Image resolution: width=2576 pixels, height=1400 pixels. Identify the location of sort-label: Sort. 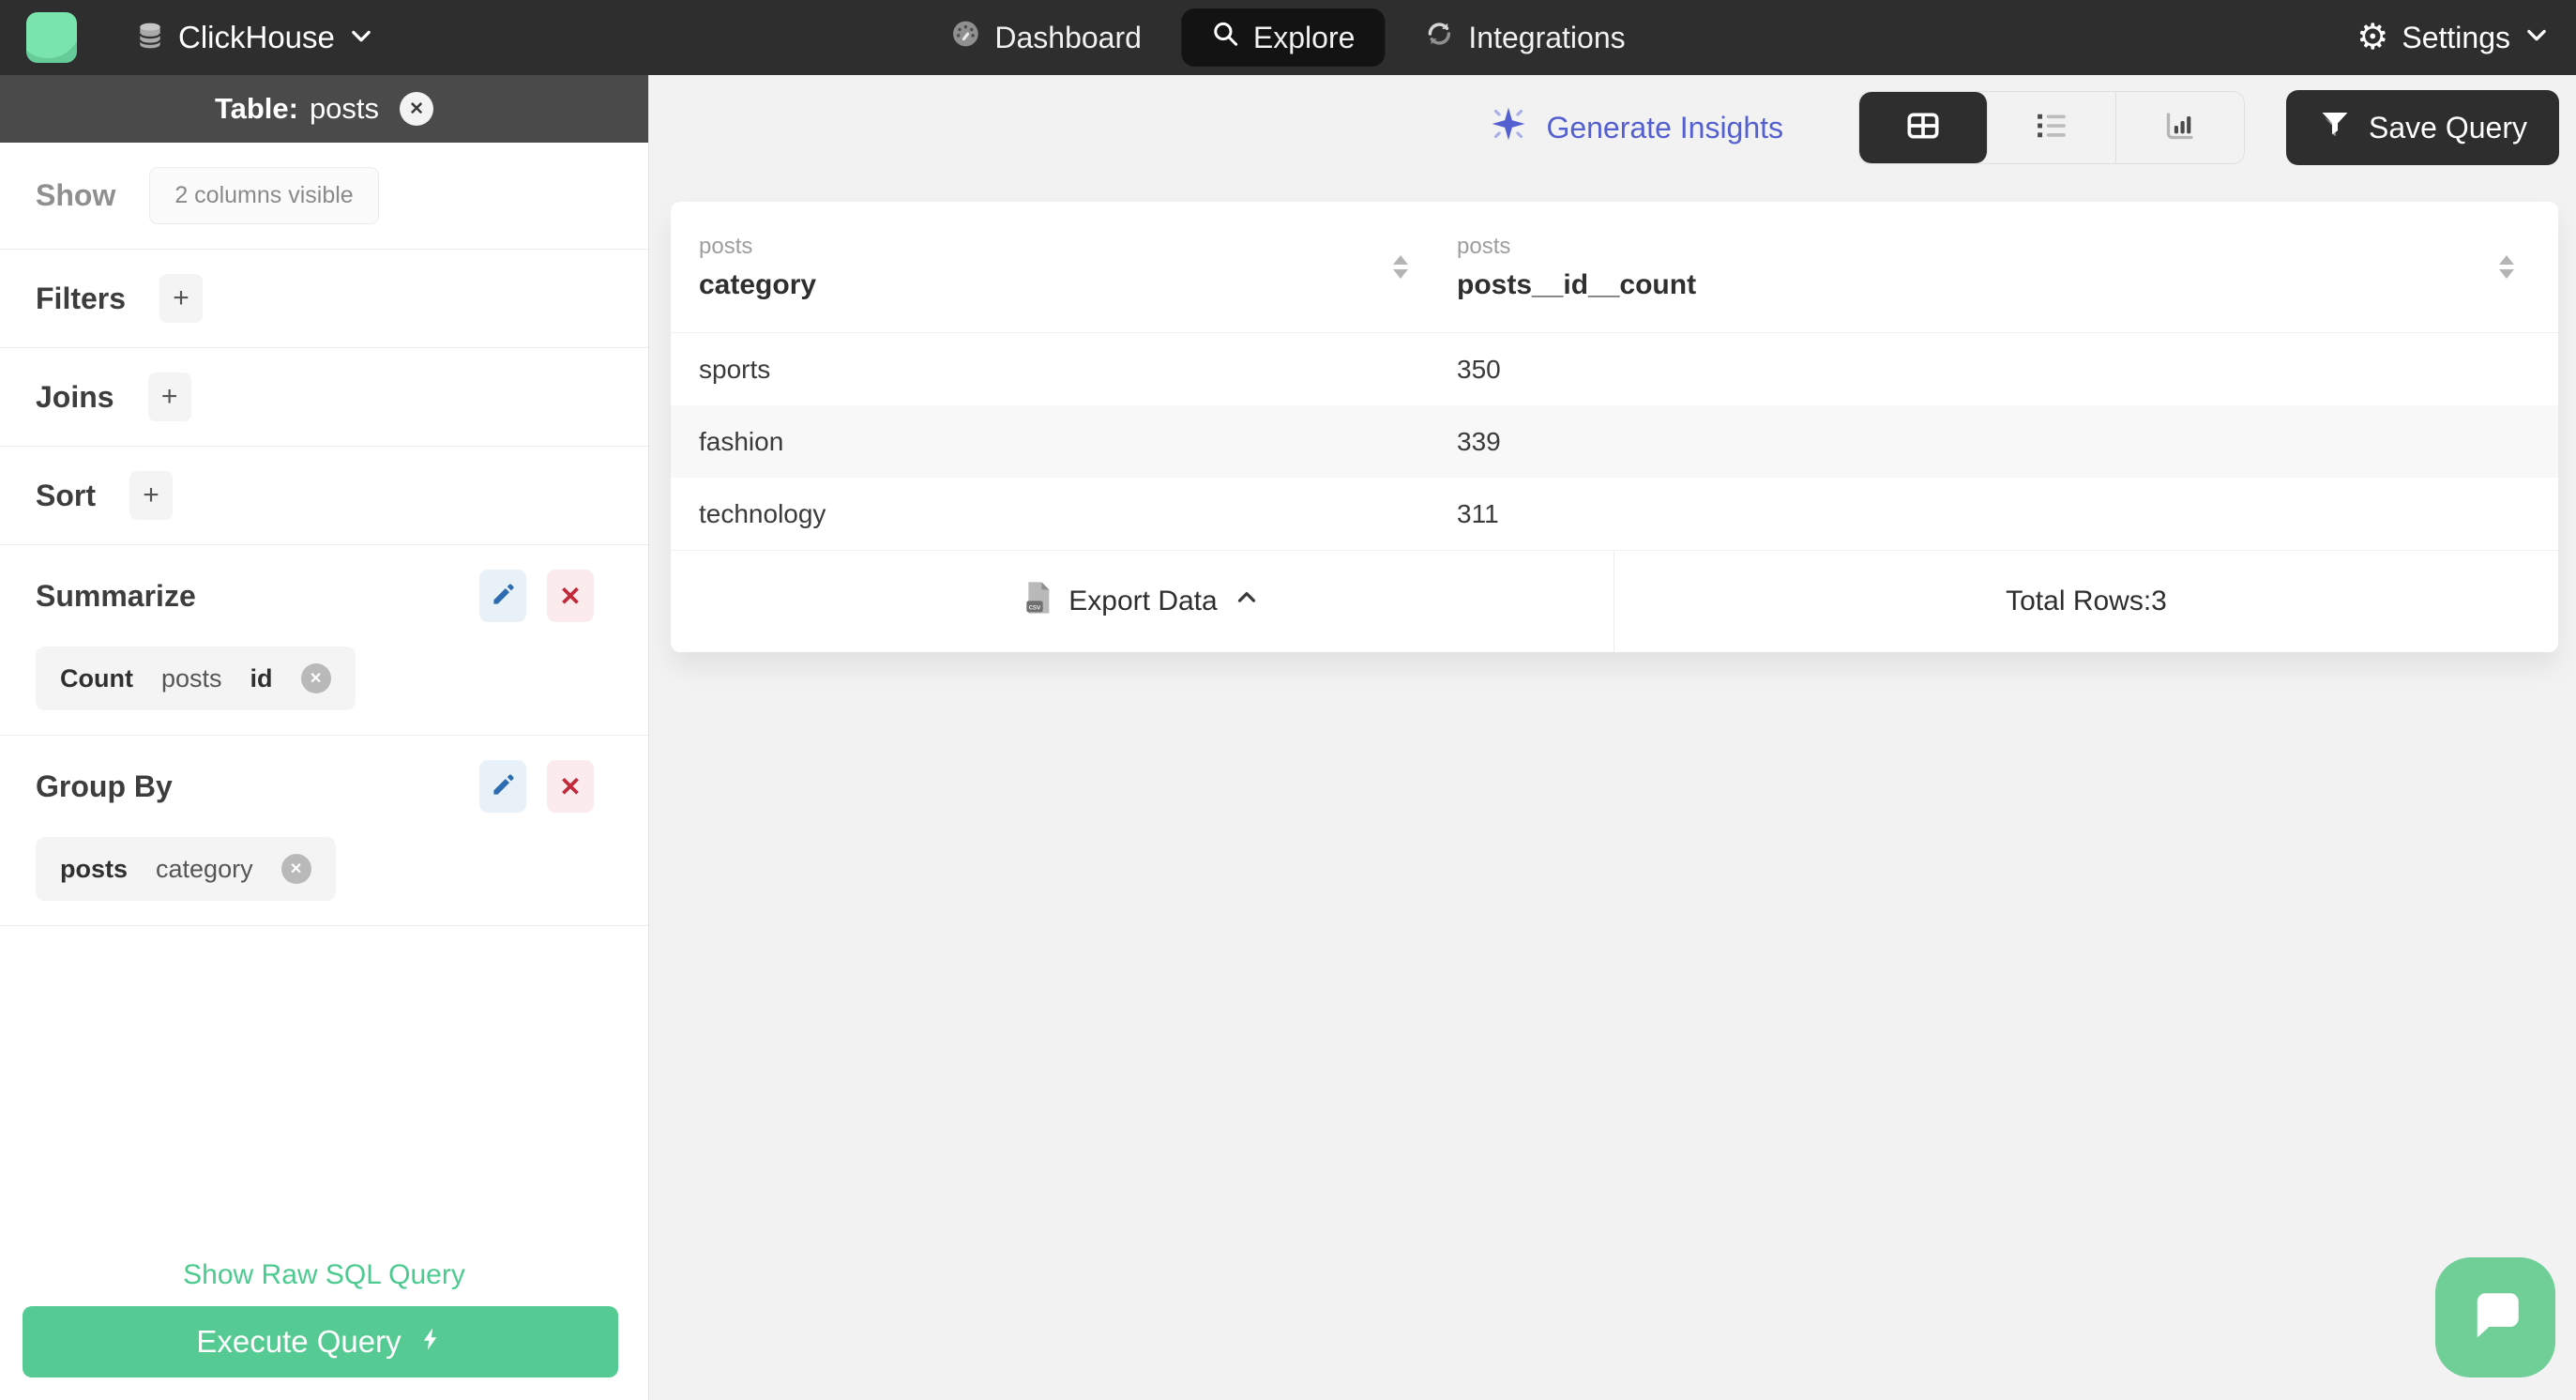
(66, 495).